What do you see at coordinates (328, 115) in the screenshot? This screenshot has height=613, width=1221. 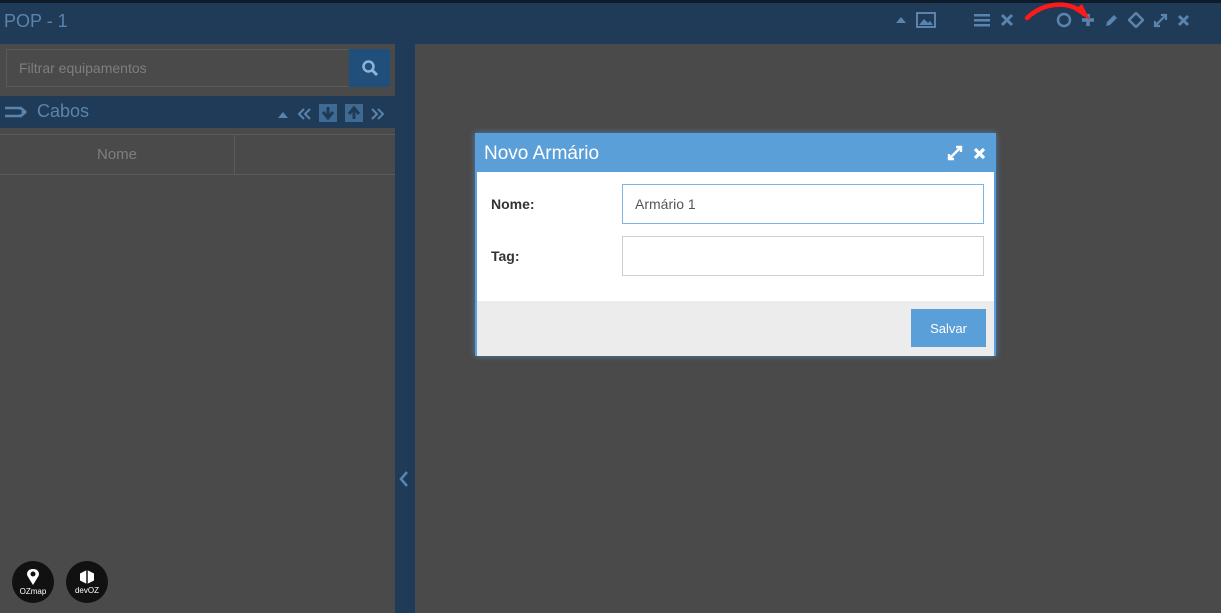 I see `move-down-icon` at bounding box center [328, 115].